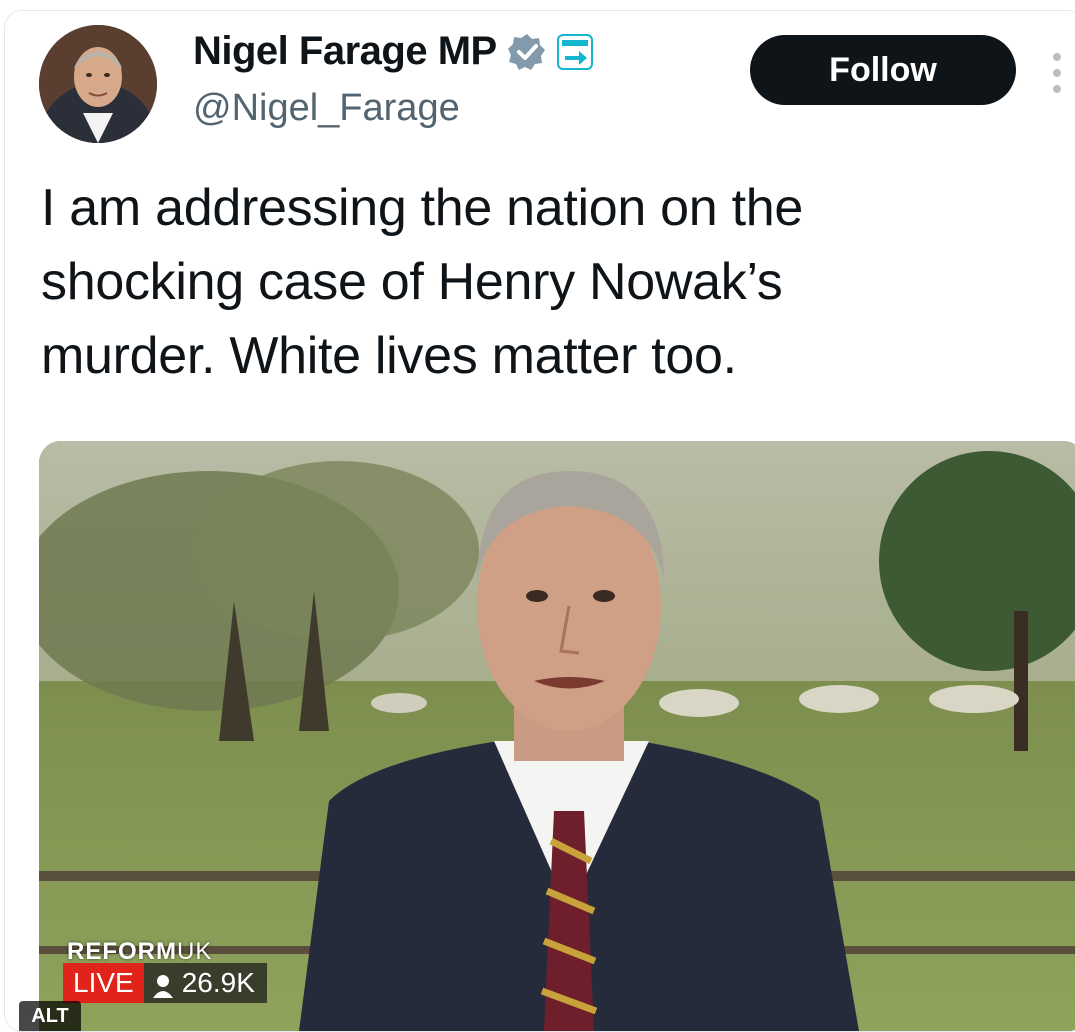  Describe the element at coordinates (1057, 73) in the screenshot. I see `more-vertical-icon` at that location.